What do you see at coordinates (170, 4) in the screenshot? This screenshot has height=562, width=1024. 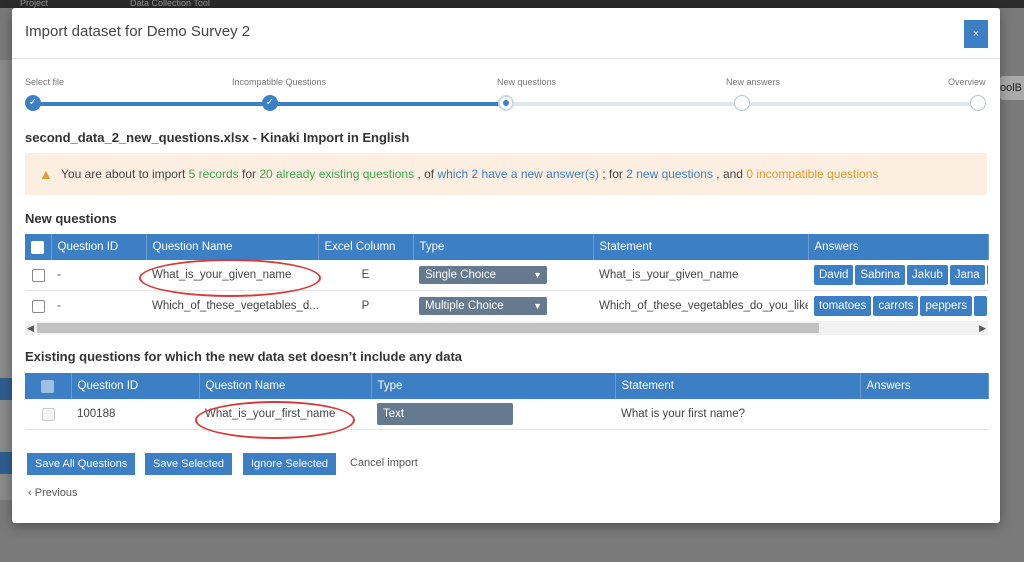 I see `background-nav-data-collection: Data Collection Tool` at bounding box center [170, 4].